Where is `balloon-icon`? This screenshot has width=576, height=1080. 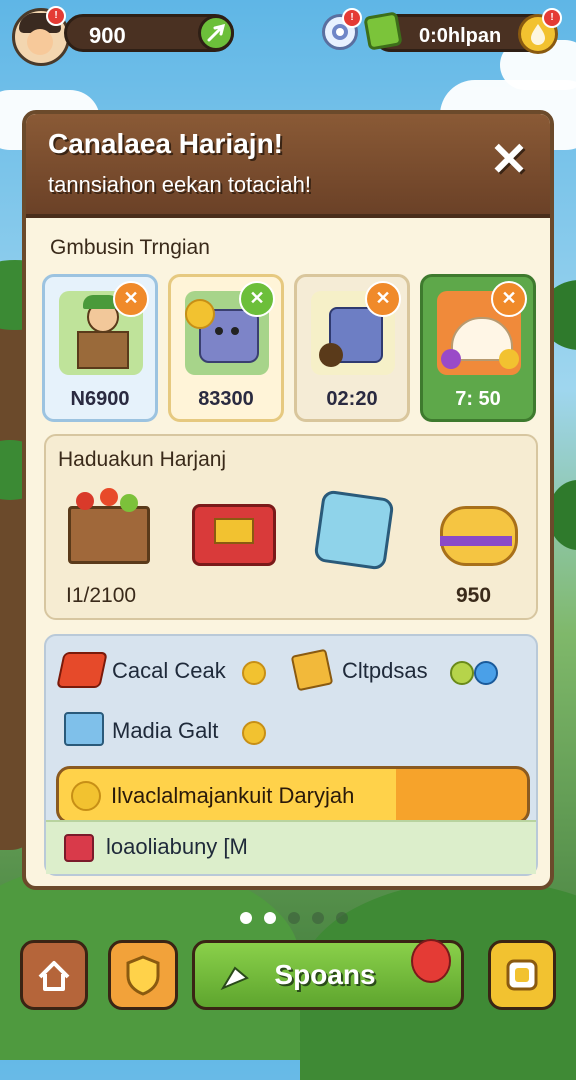 balloon-icon is located at coordinates (431, 961).